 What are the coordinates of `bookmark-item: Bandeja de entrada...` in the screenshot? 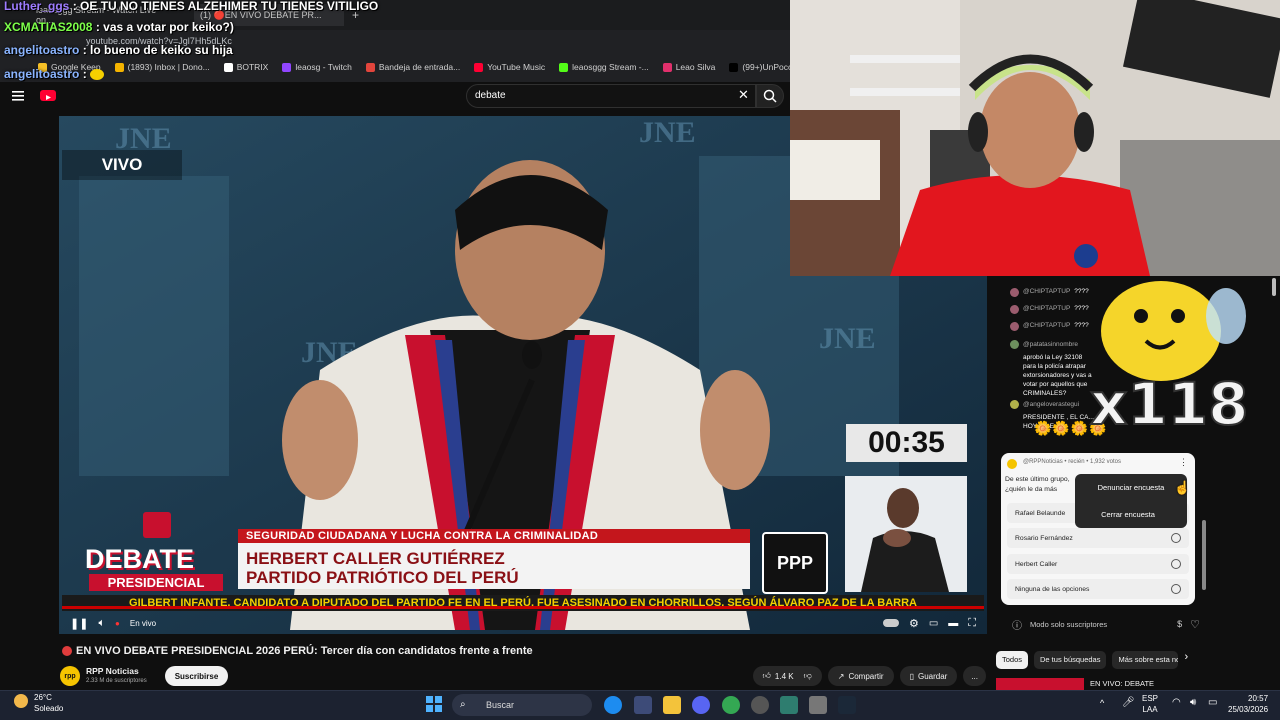 It's located at (412, 67).